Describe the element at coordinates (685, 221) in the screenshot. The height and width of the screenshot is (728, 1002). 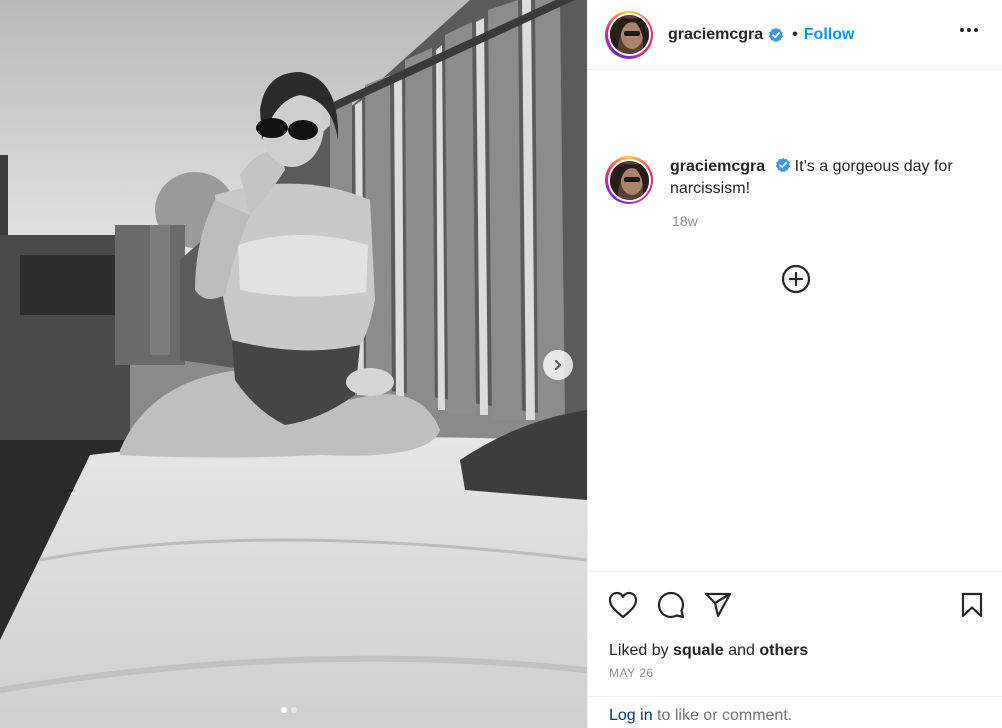
I see `post-timestamp: 18w` at that location.